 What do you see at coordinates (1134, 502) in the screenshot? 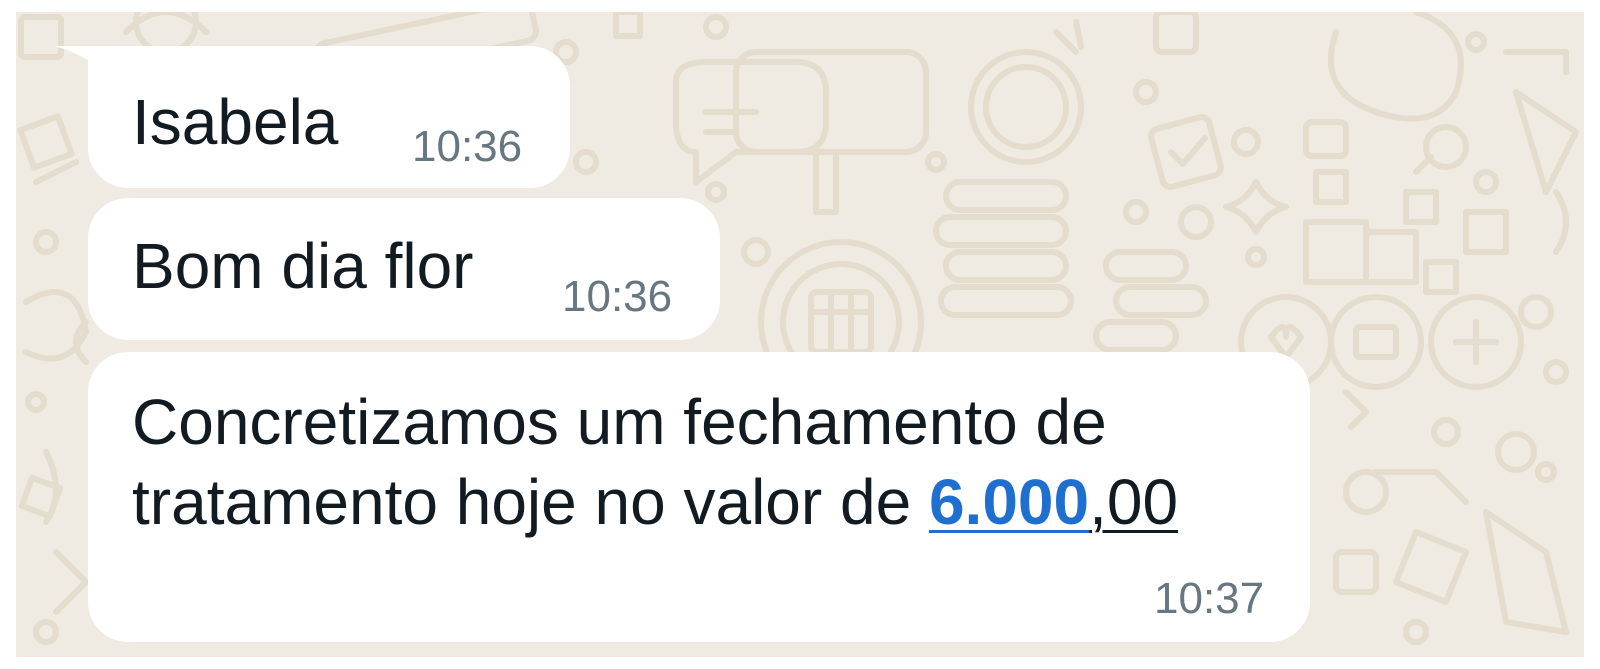
I see `amount-cents: ,00` at bounding box center [1134, 502].